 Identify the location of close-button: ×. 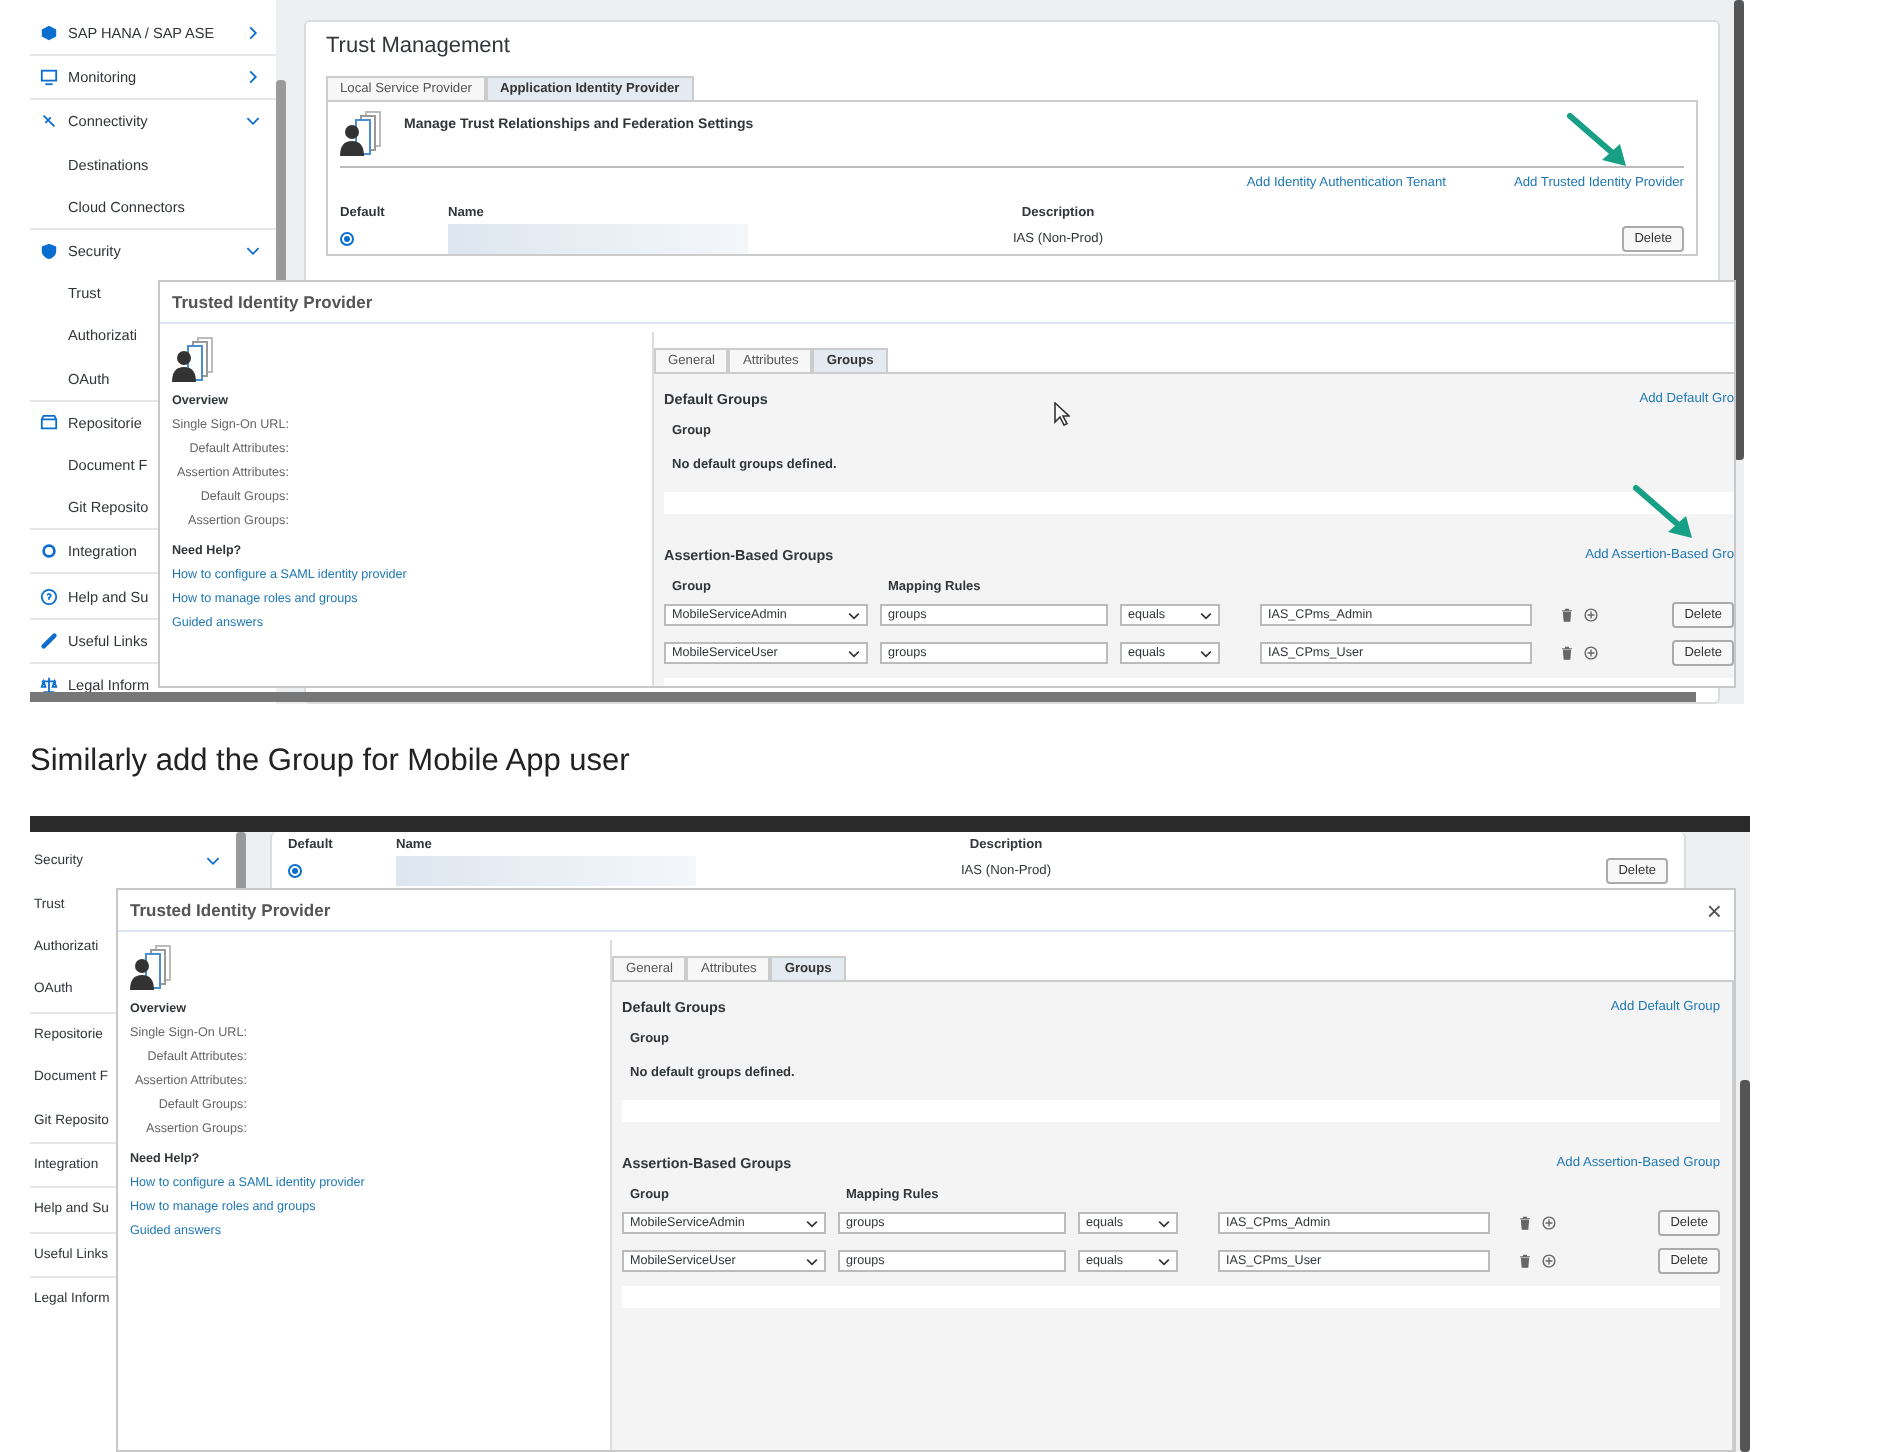
(1714, 910).